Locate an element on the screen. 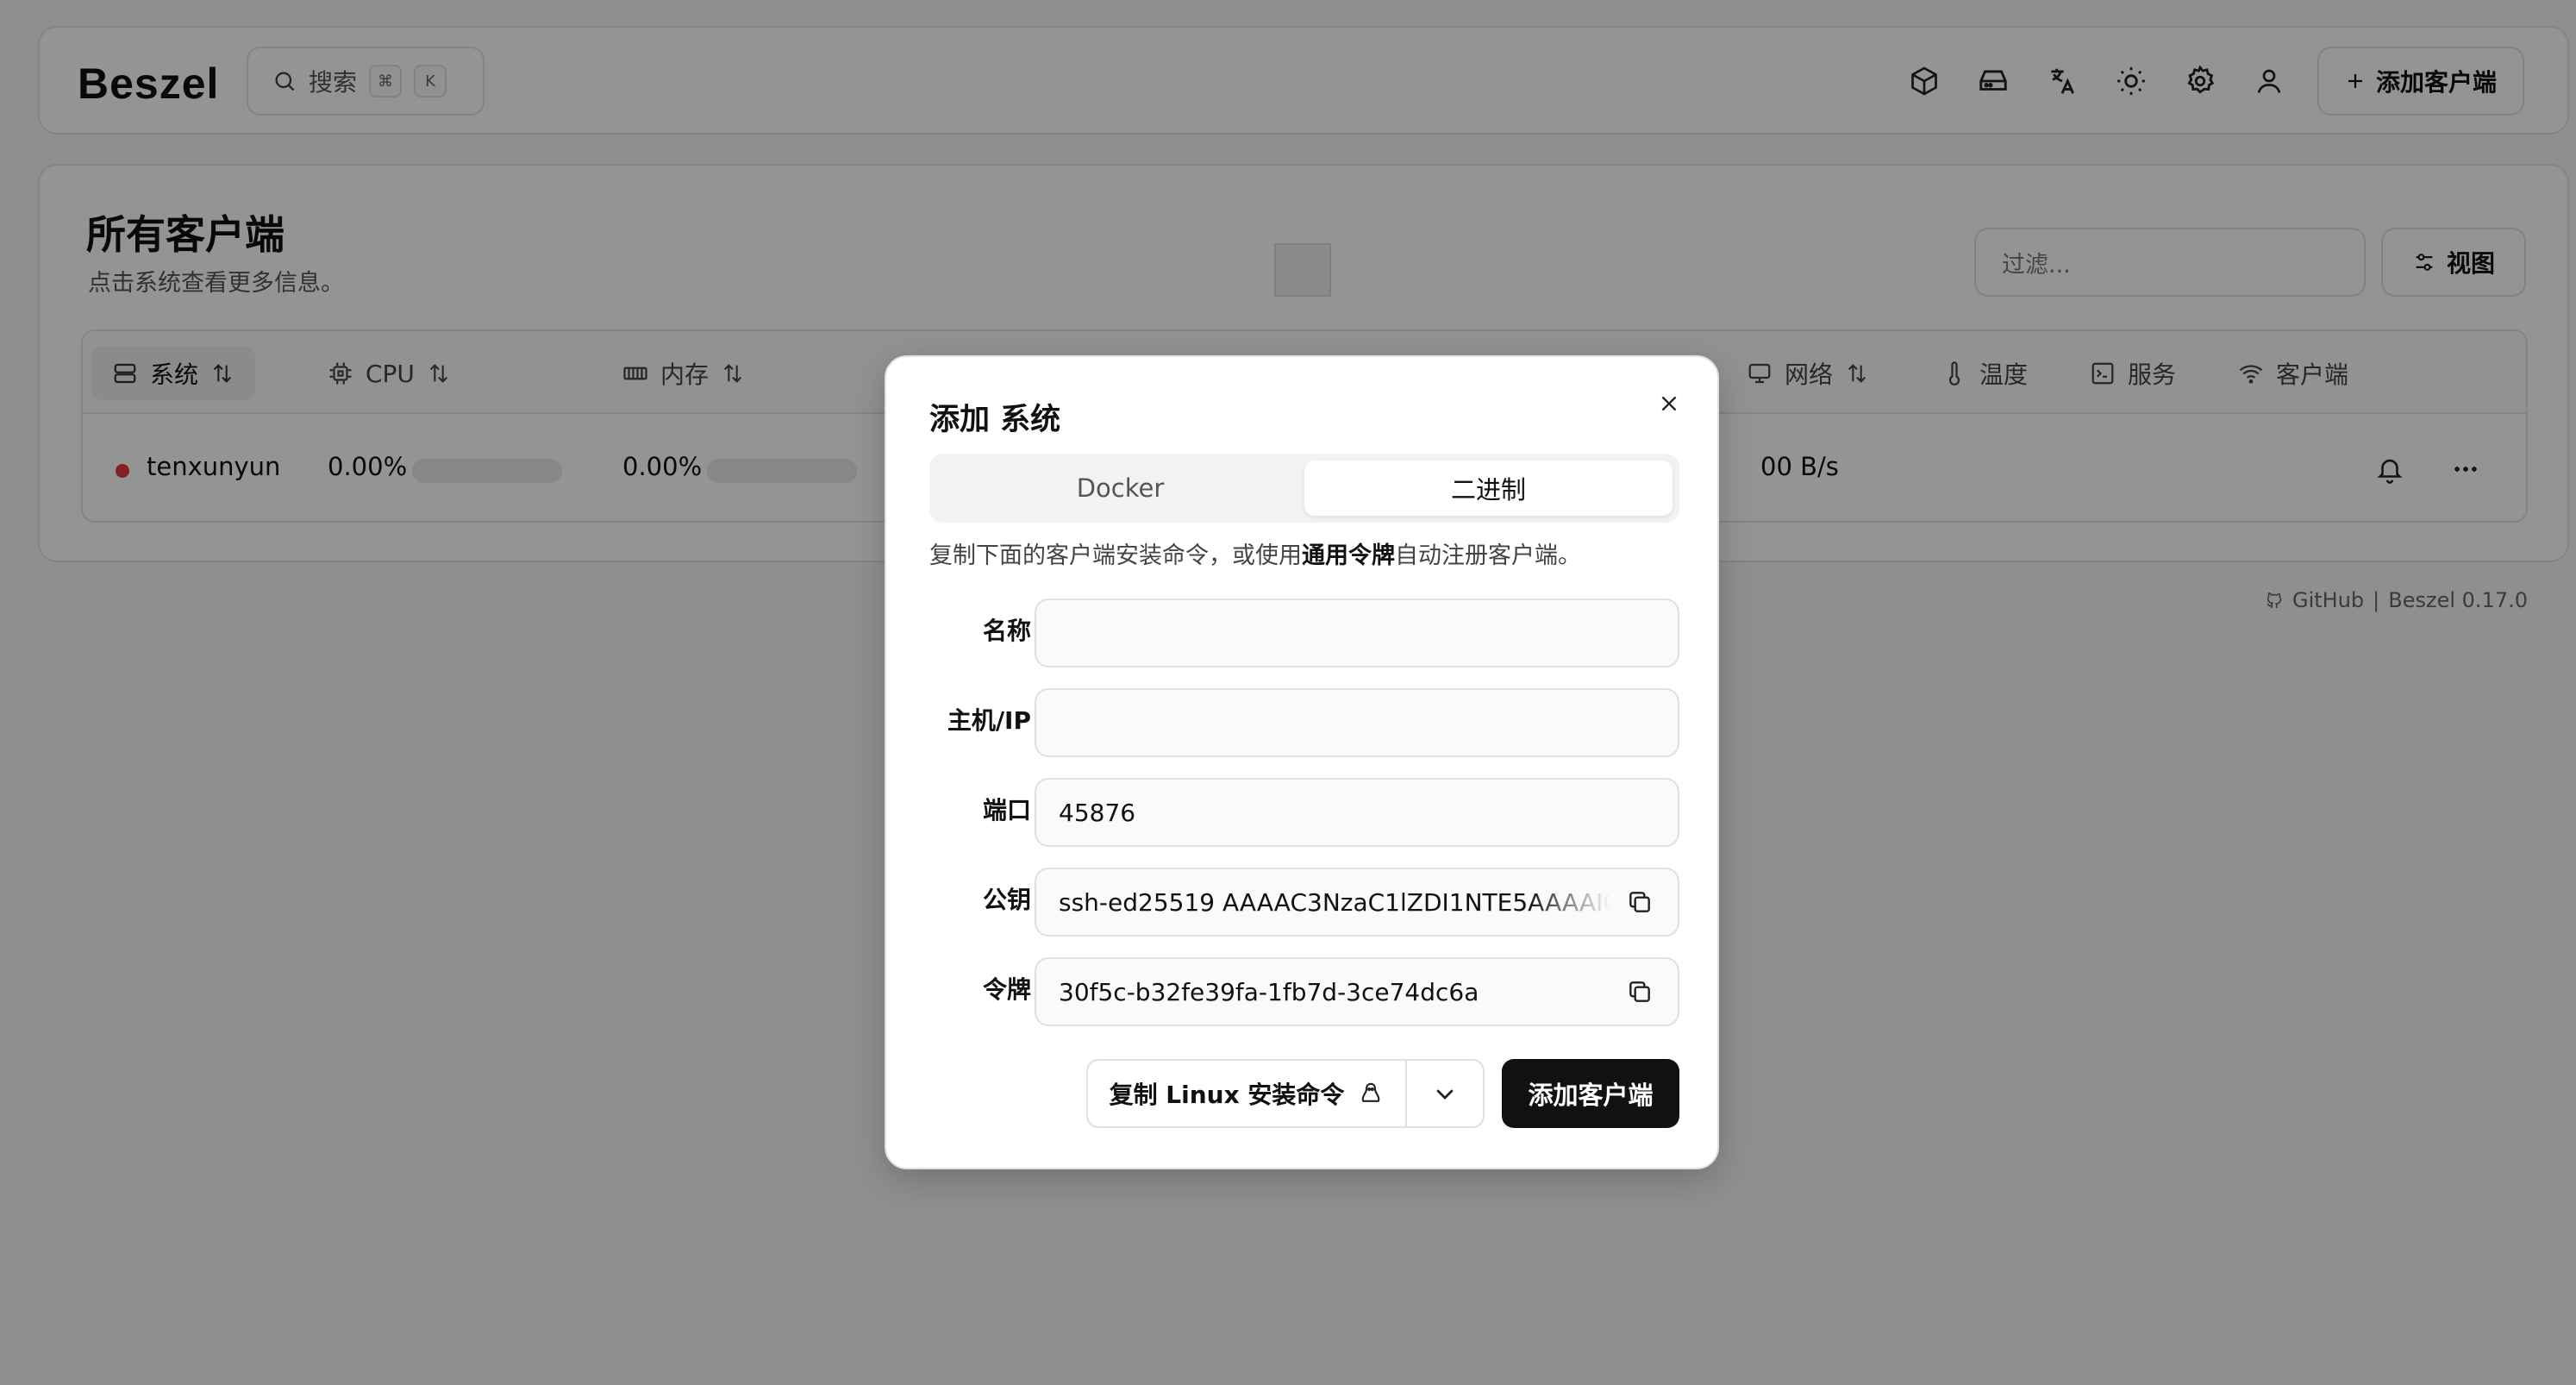  linux-tux-icon is located at coordinates (1371, 1092).